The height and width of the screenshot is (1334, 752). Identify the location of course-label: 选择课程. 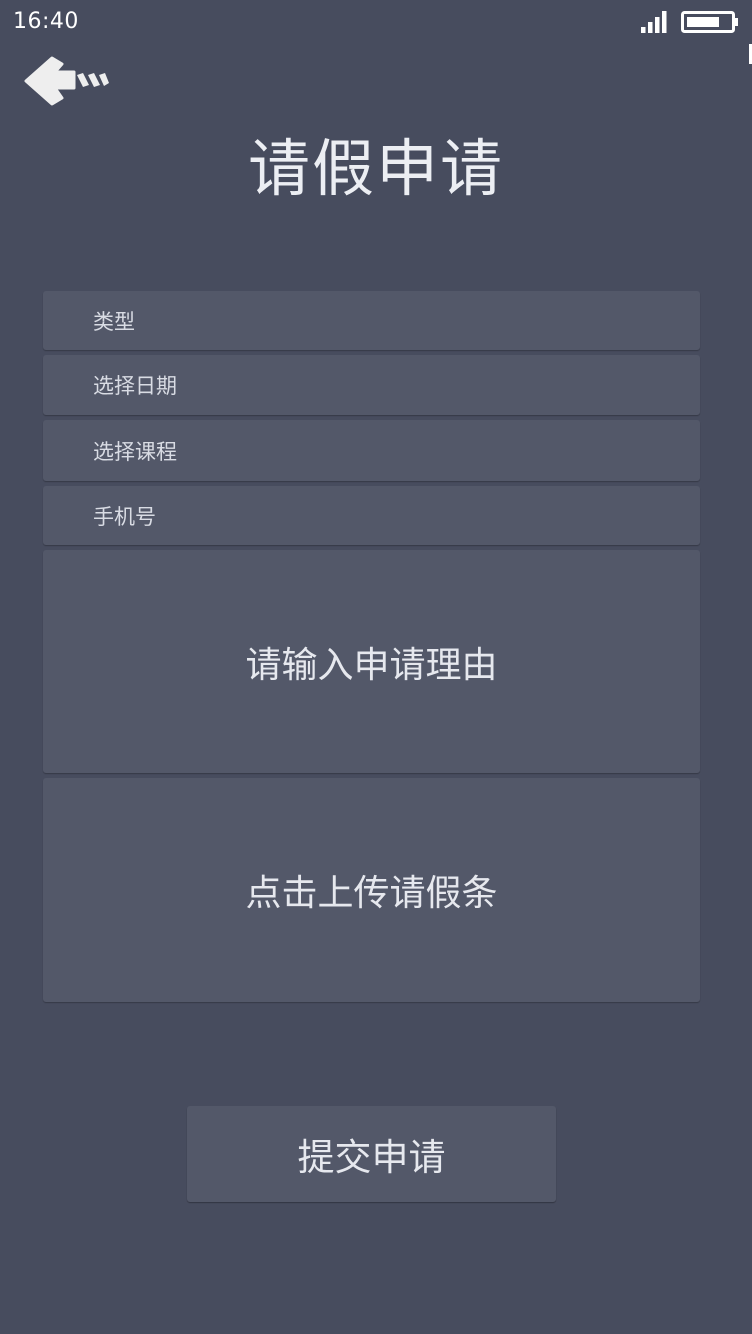
(135, 451).